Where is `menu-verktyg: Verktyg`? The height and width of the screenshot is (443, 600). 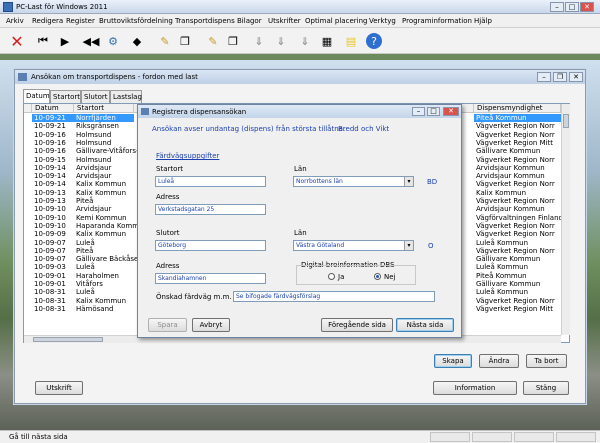 menu-verktyg: Verktyg is located at coordinates (382, 21).